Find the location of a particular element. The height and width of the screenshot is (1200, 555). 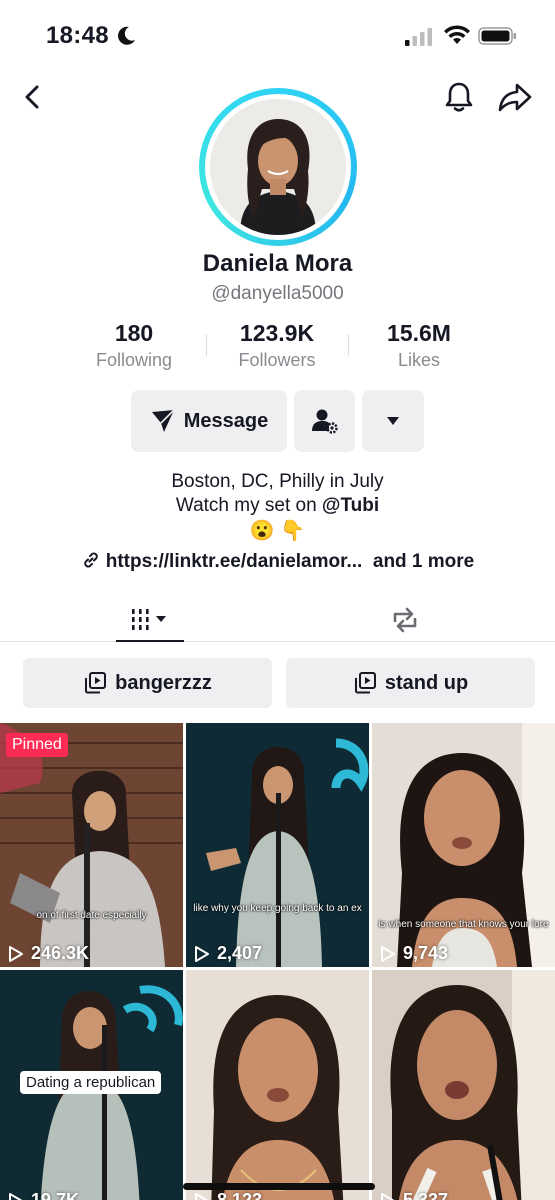

wifi-icon is located at coordinates (457, 34).